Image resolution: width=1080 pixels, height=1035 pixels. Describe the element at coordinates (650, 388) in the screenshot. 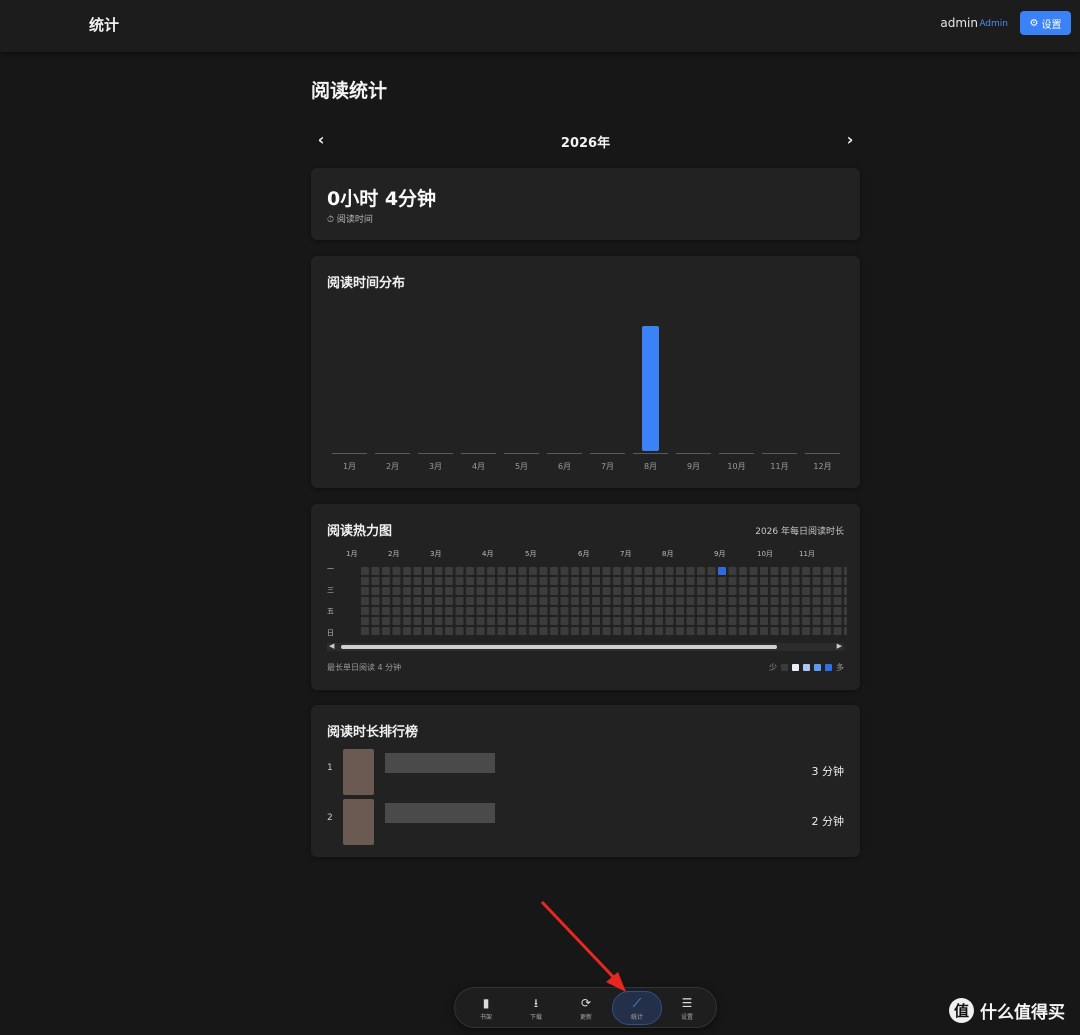

I see `bar` at that location.